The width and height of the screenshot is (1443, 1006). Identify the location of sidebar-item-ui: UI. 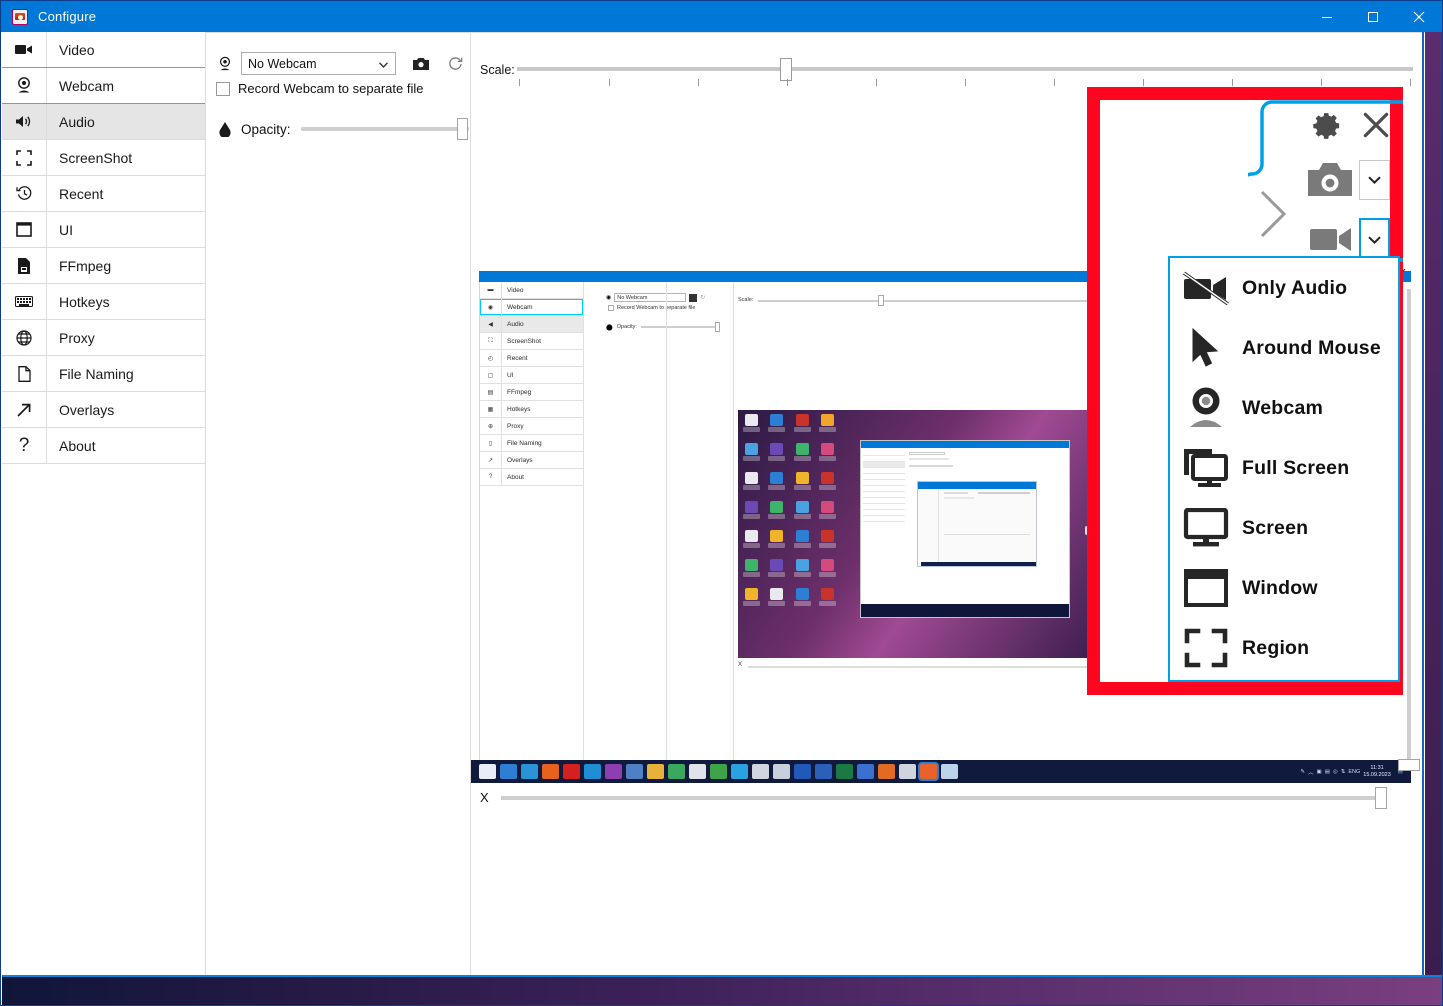
(103, 230).